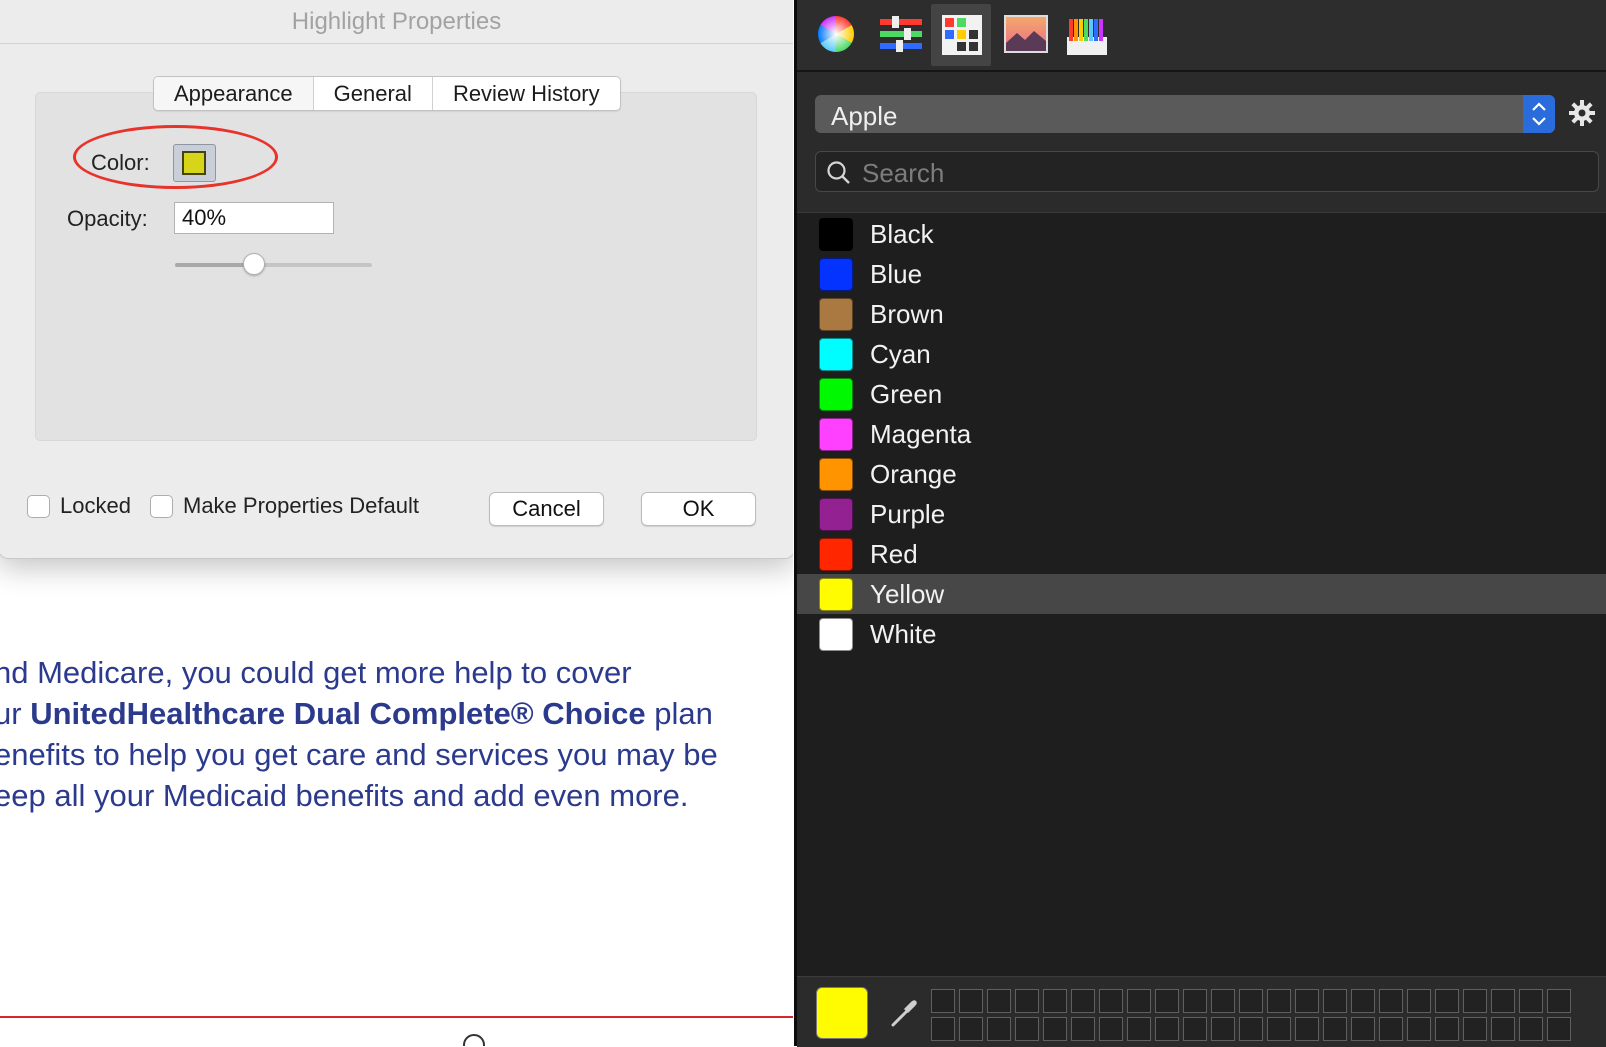 This screenshot has height=1047, width=1606. What do you see at coordinates (1201, 594) in the screenshot?
I see `color-list-item-yellow: Yellow` at bounding box center [1201, 594].